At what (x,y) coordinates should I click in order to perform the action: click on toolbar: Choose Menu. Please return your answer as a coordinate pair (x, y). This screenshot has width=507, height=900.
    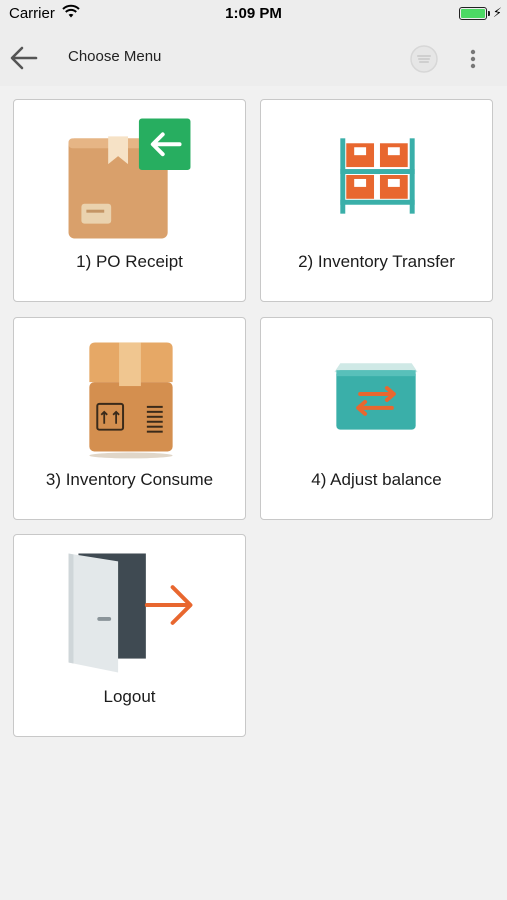
    Looking at the image, I should click on (253, 57).